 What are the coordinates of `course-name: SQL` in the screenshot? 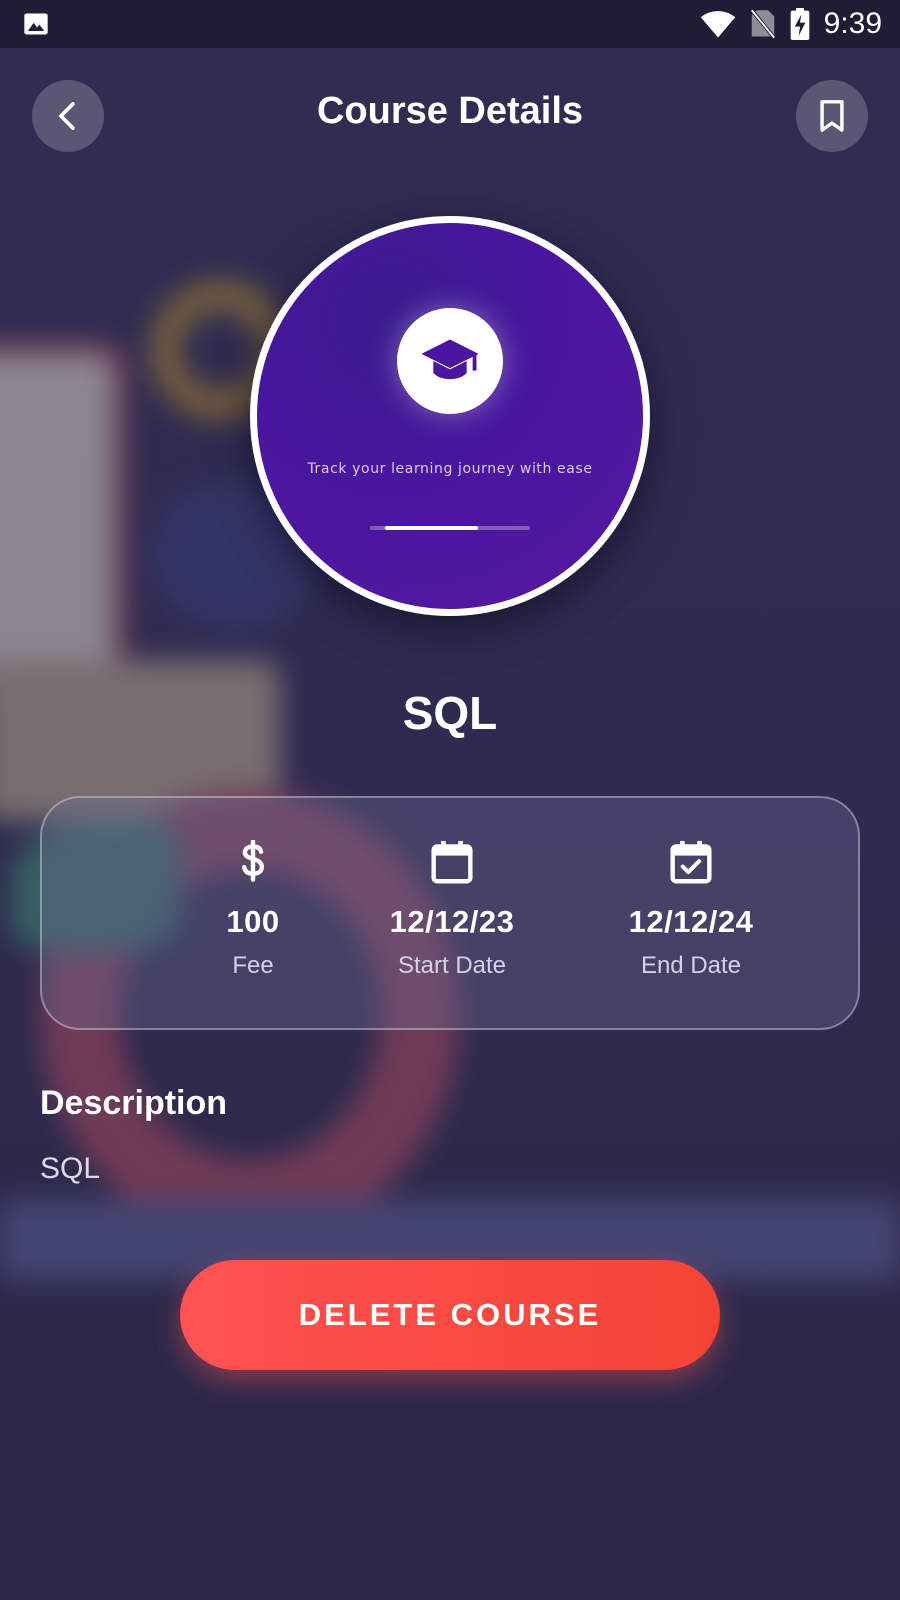 It's located at (450, 713).